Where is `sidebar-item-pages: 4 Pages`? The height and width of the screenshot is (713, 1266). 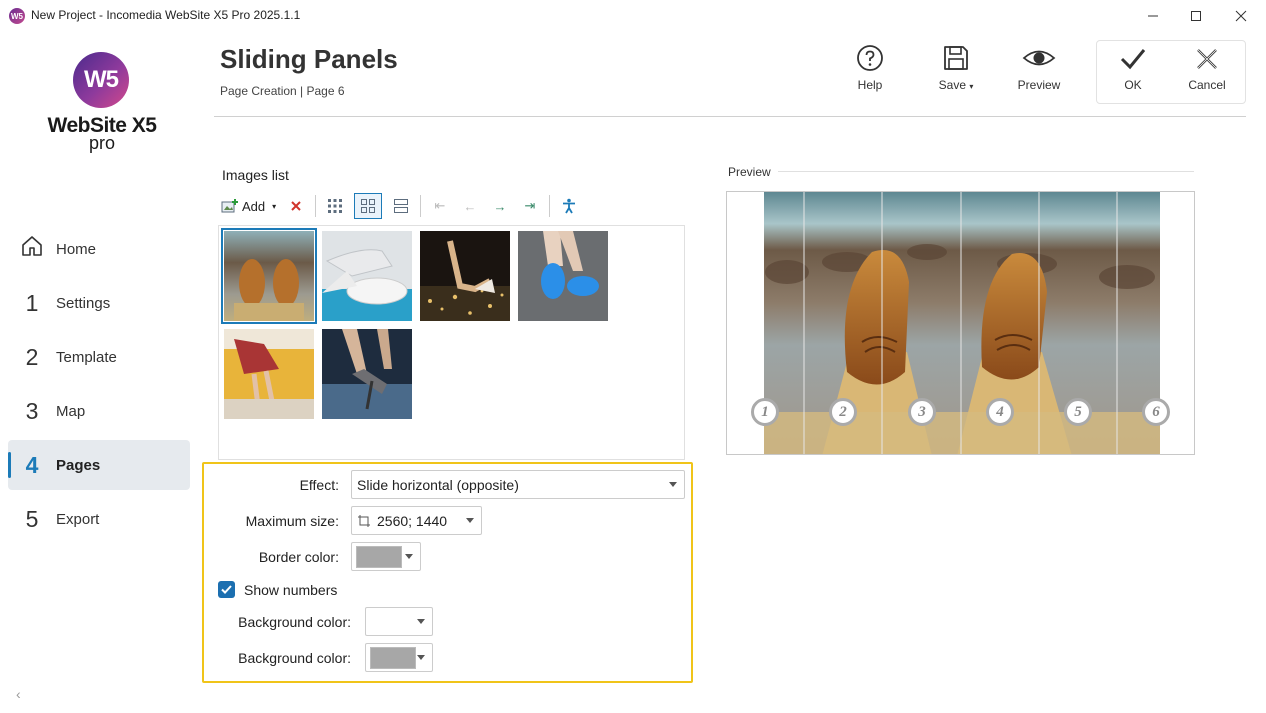
sidebar-item-pages: 4 Pages is located at coordinates (99, 465).